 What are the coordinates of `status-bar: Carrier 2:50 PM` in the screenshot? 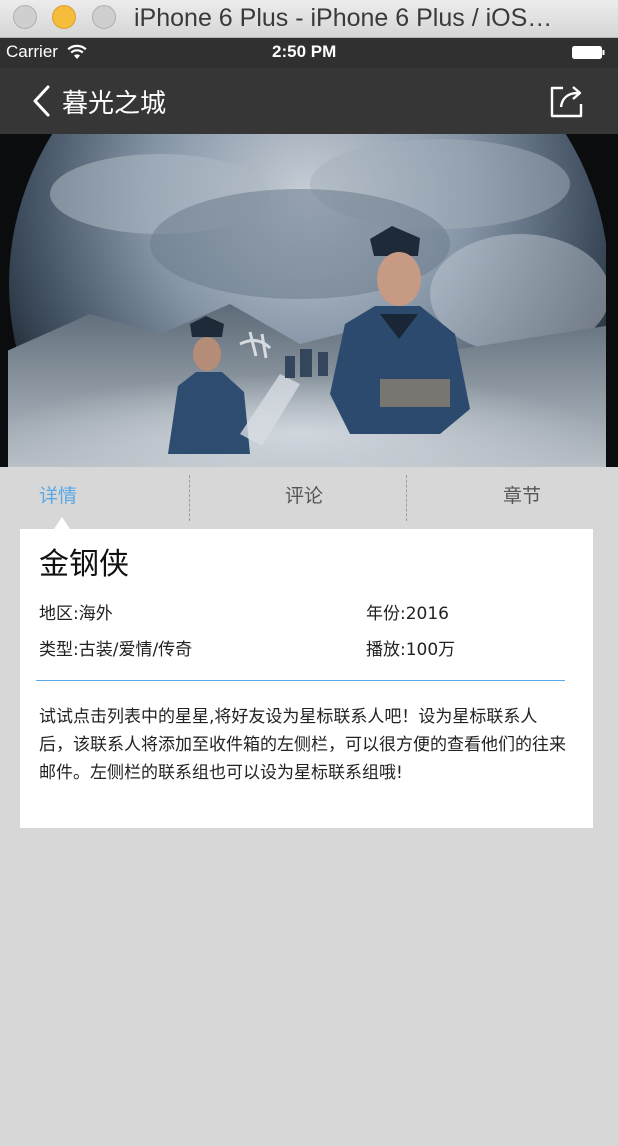 It's located at (309, 53).